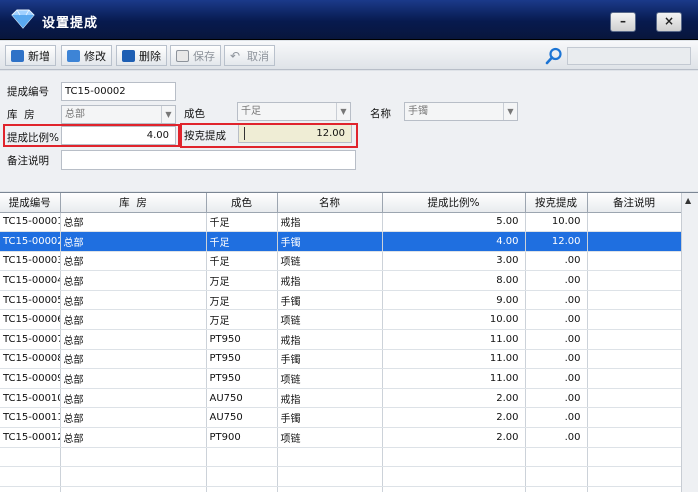 This screenshot has width=698, height=492. I want to click on table-row: TC15-00008 总部 PT950 手镯 11.00.00, so click(341, 359).